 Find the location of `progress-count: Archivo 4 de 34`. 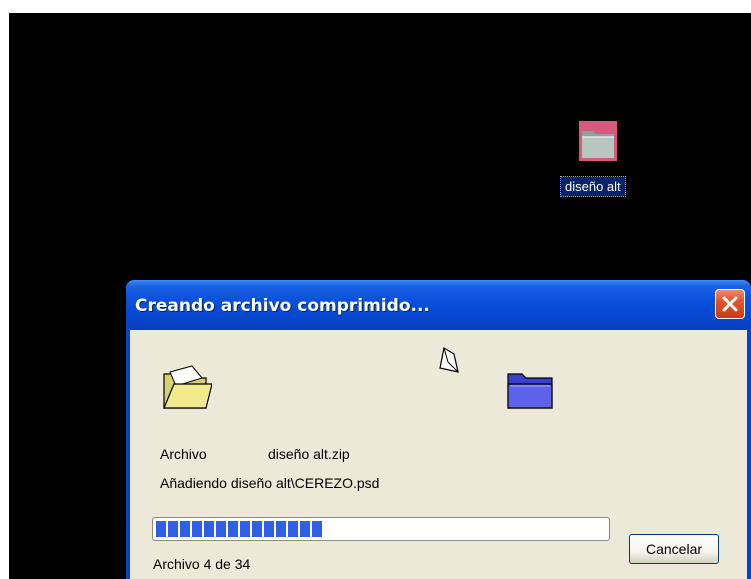

progress-count: Archivo 4 de 34 is located at coordinates (202, 564).